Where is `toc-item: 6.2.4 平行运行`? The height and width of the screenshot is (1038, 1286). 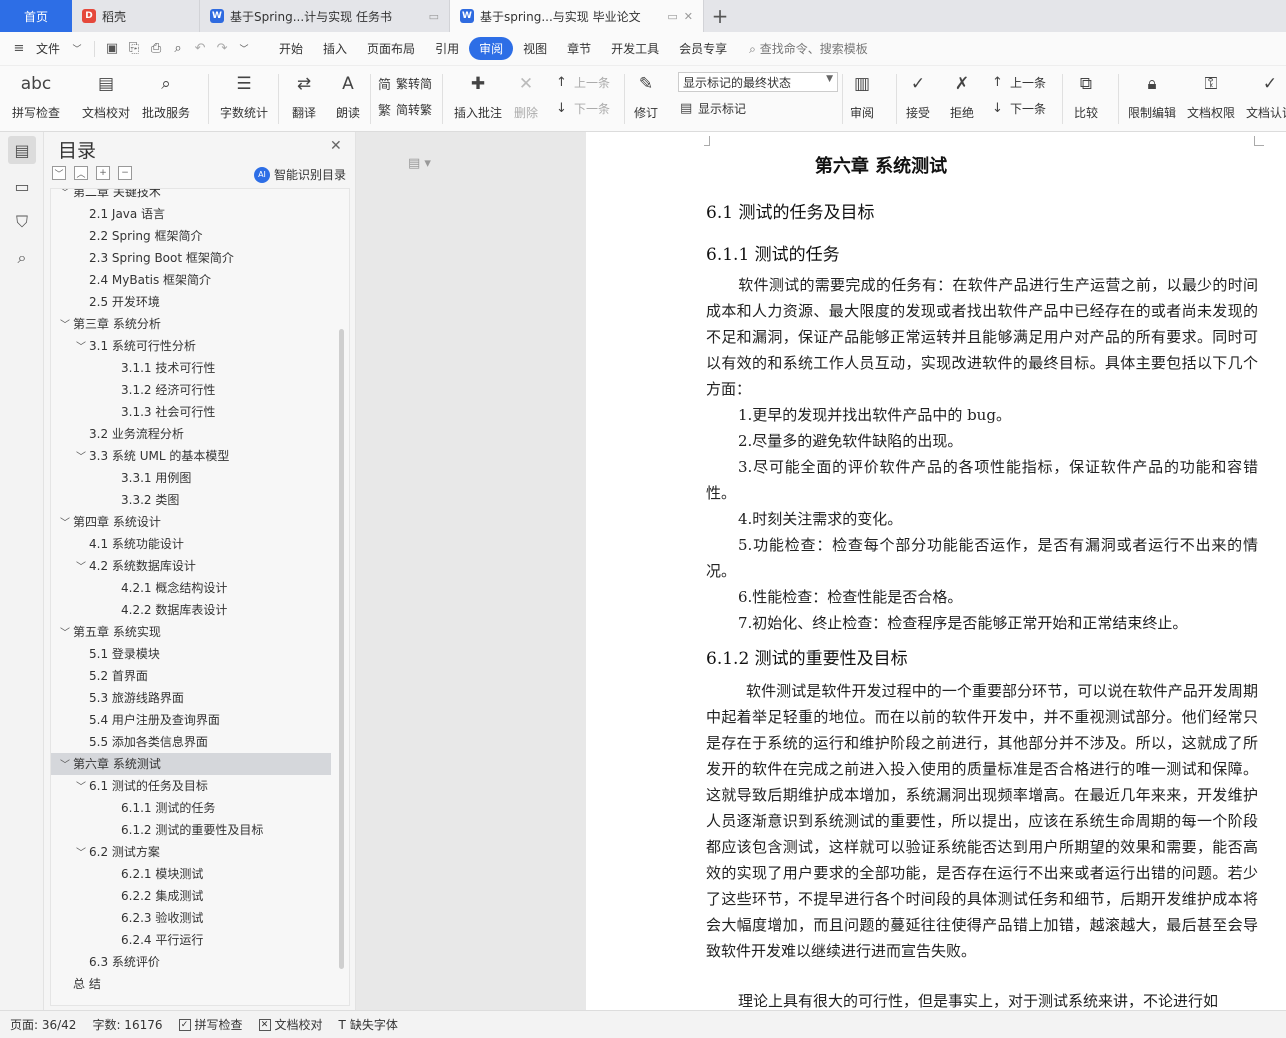 toc-item: 6.2.4 平行运行 is located at coordinates (191, 940).